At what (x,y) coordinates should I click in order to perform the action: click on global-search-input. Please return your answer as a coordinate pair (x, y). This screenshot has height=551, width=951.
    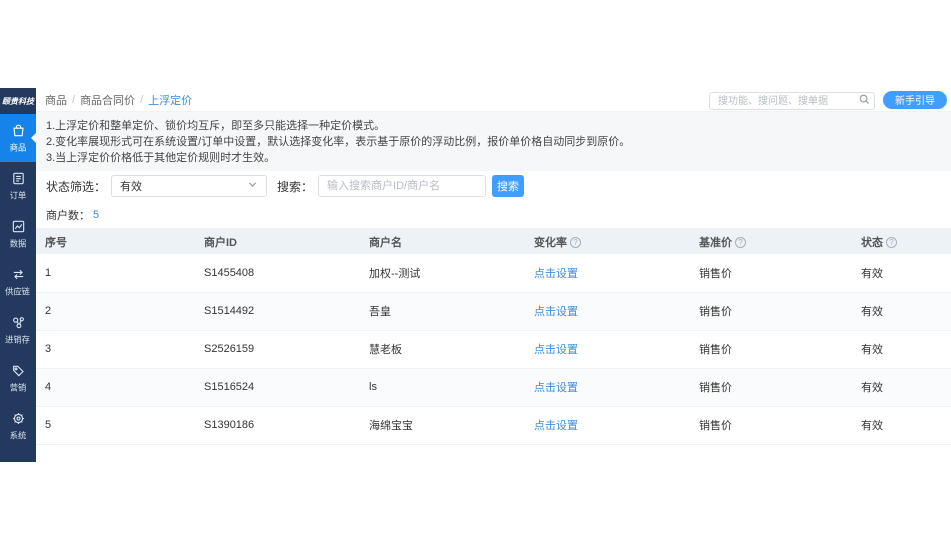
    Looking at the image, I should click on (792, 101).